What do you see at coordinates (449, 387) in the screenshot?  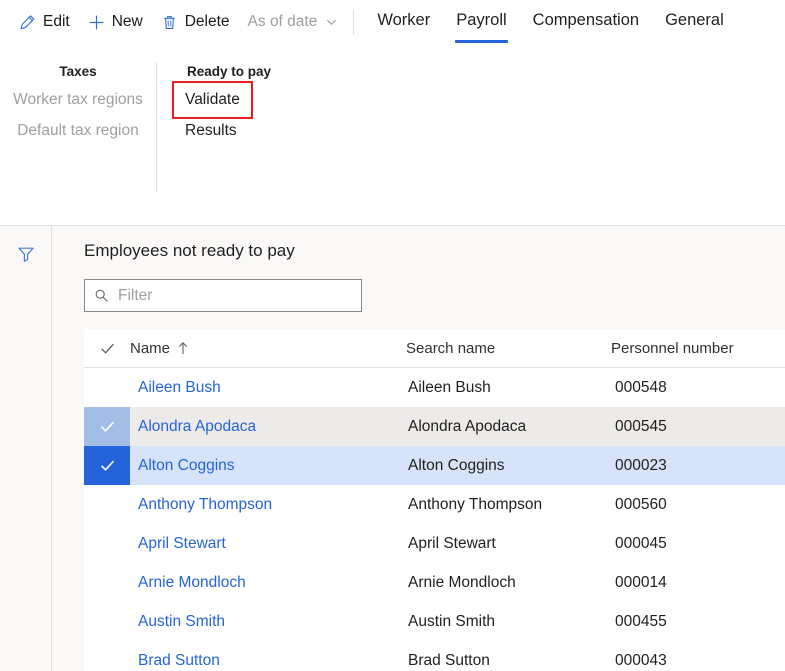 I see `search-name-value: Aileen Bush` at bounding box center [449, 387].